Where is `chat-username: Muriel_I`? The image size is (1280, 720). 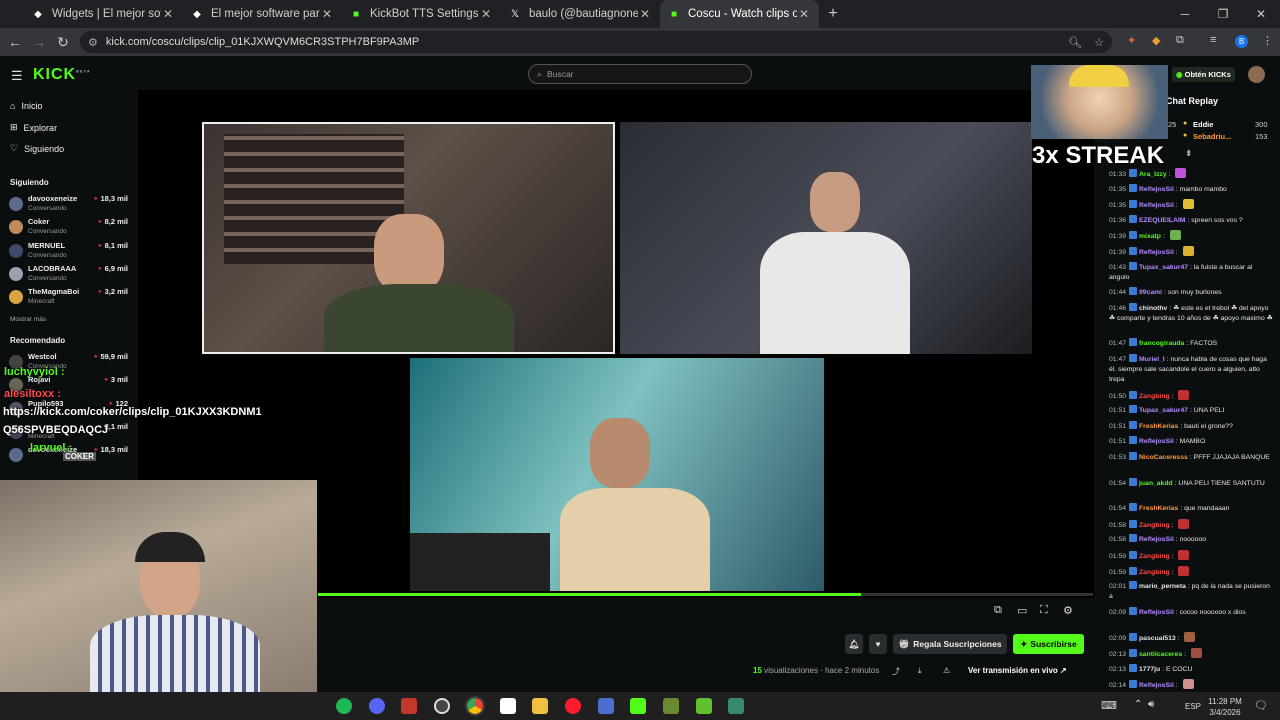 chat-username: Muriel_I is located at coordinates (1152, 359).